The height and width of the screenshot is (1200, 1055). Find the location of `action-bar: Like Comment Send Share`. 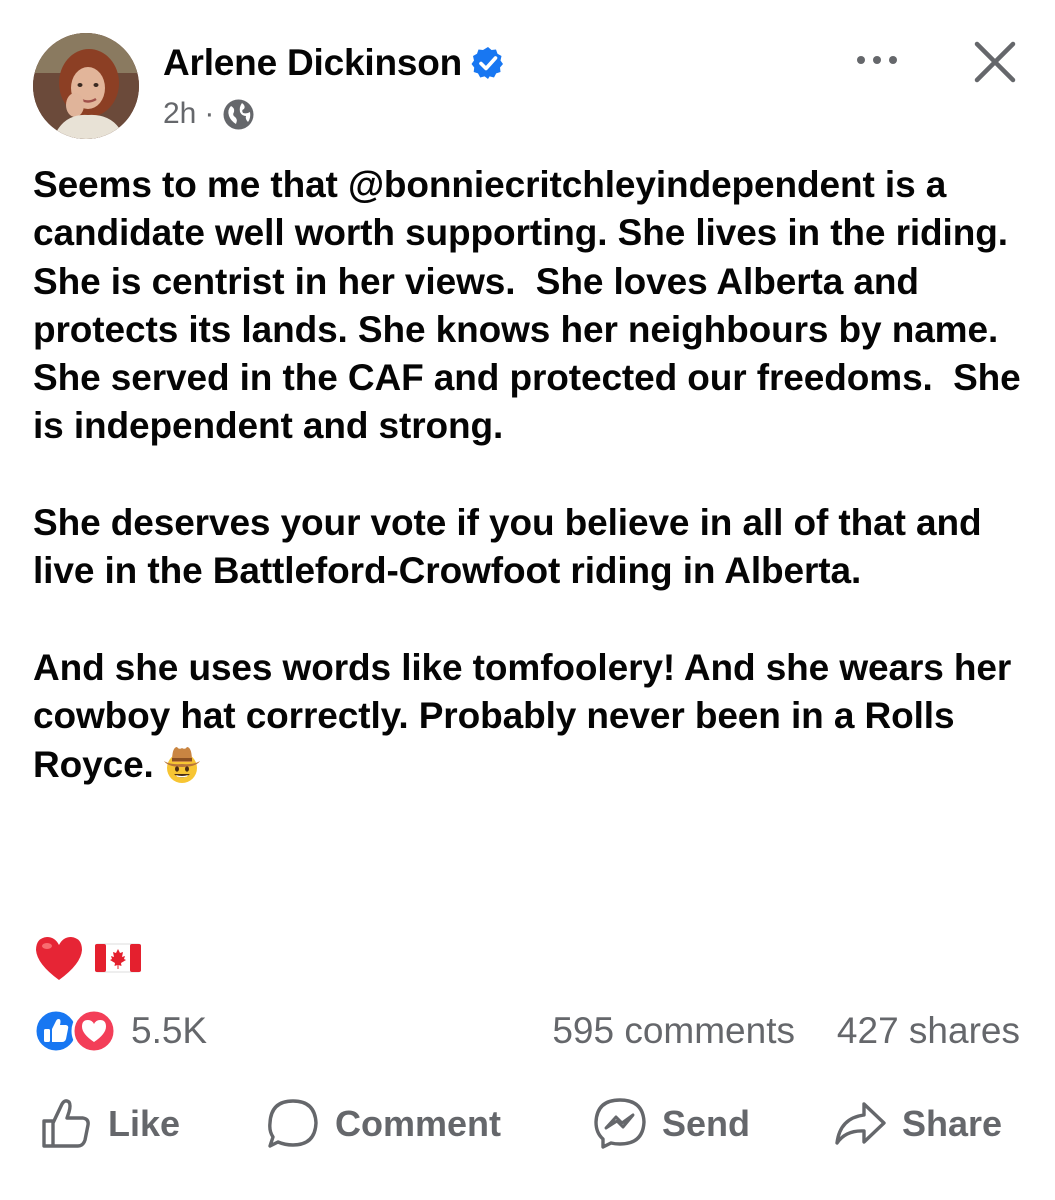

action-bar: Like Comment Send Share is located at coordinates (527, 1124).